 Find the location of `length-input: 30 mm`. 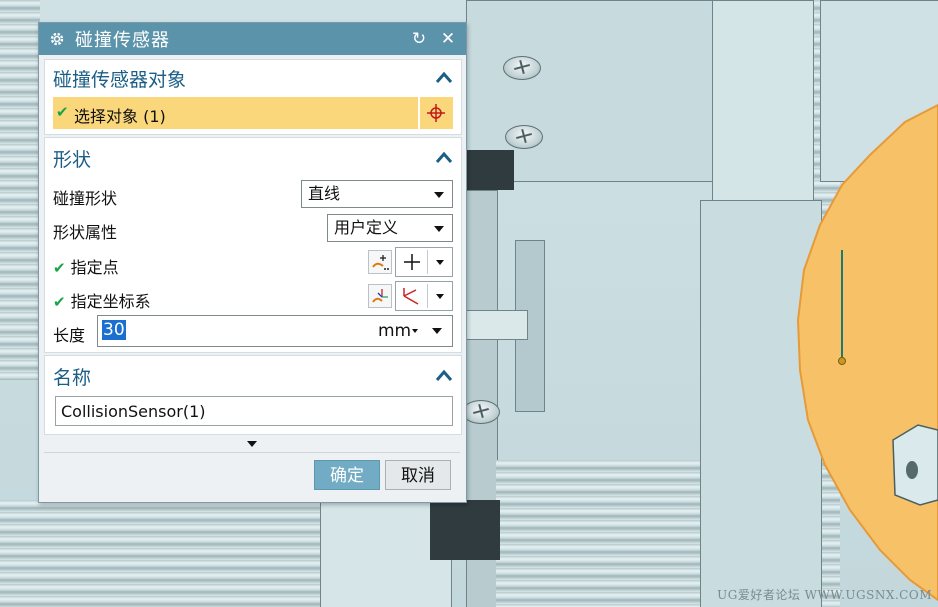

length-input: 30 mm is located at coordinates (275, 331).